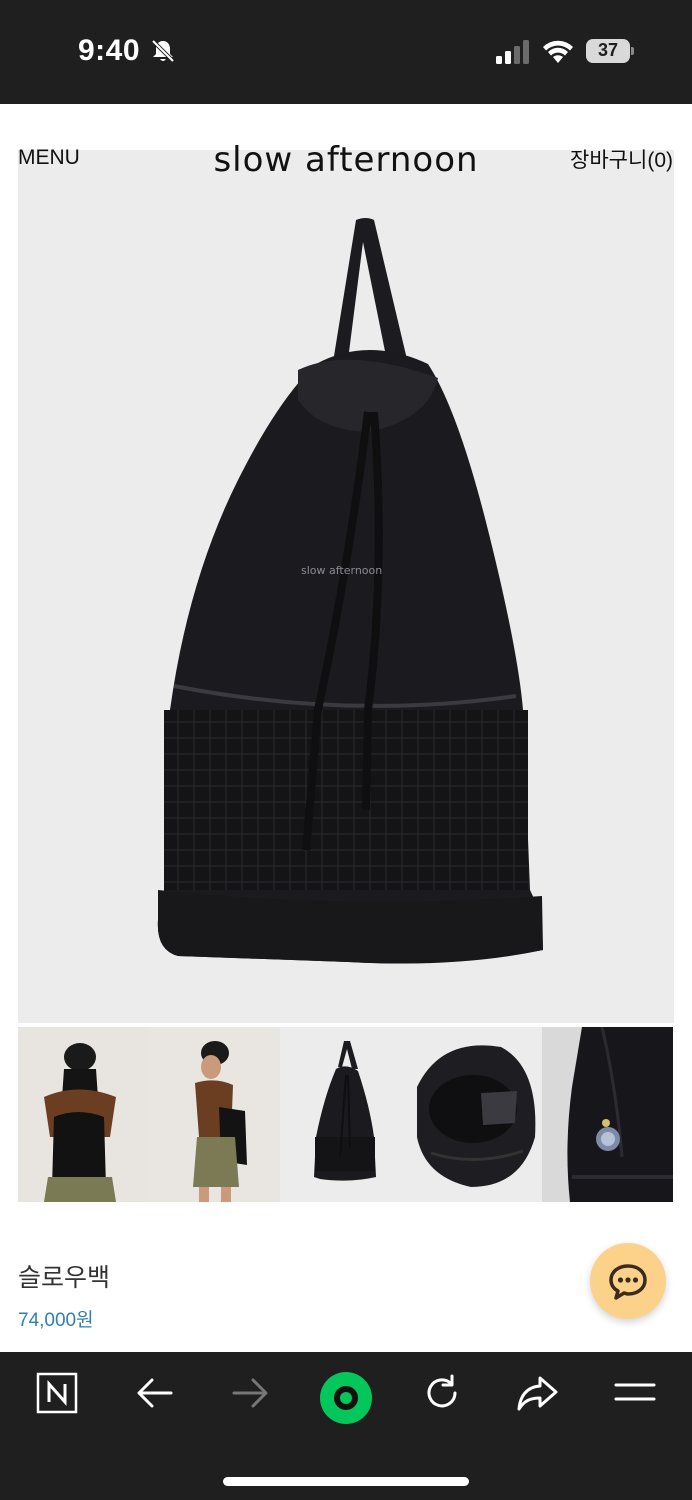 Image resolution: width=692 pixels, height=1500 pixels. I want to click on naver-n-icon, so click(64, 1398).